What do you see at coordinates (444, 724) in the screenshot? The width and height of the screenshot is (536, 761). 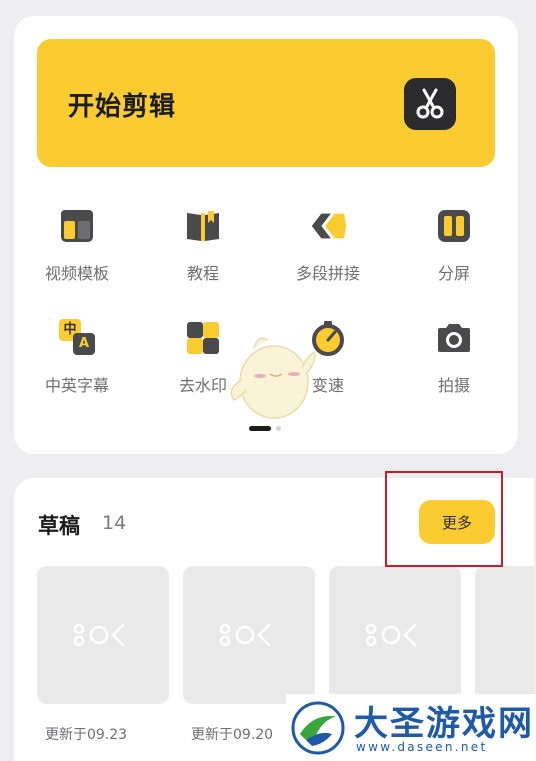 I see `watermark-name: 大圣游戏网` at bounding box center [444, 724].